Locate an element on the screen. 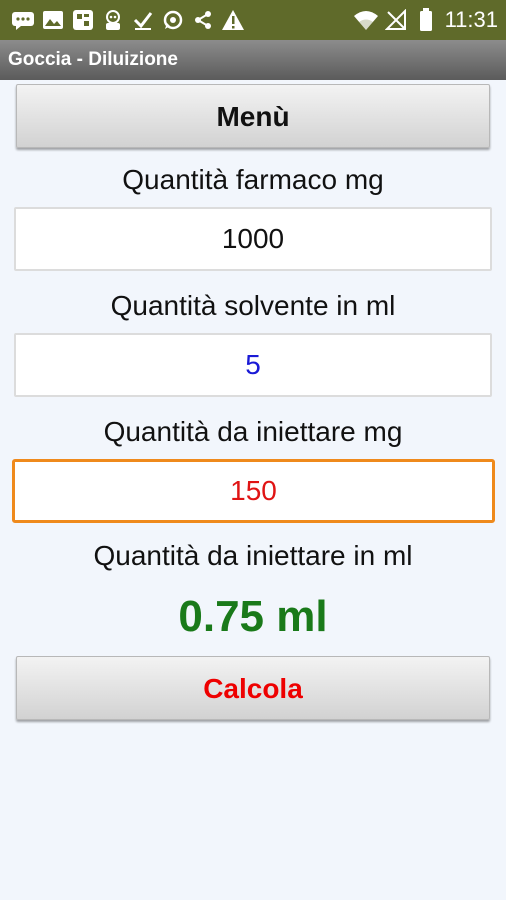 The width and height of the screenshot is (506, 900). clock: 11:31 is located at coordinates (471, 19).